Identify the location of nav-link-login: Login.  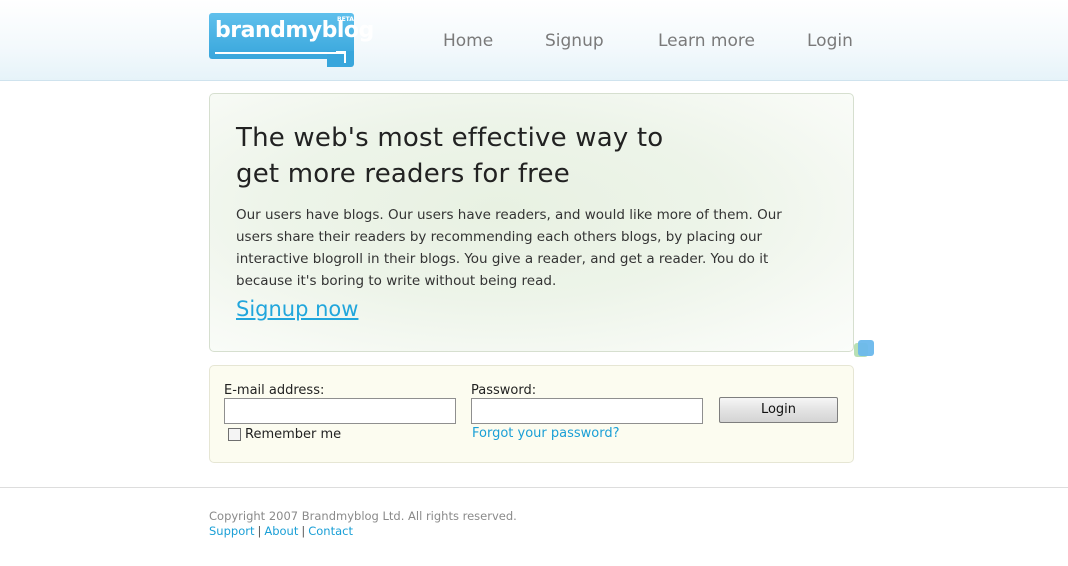
(830, 41).